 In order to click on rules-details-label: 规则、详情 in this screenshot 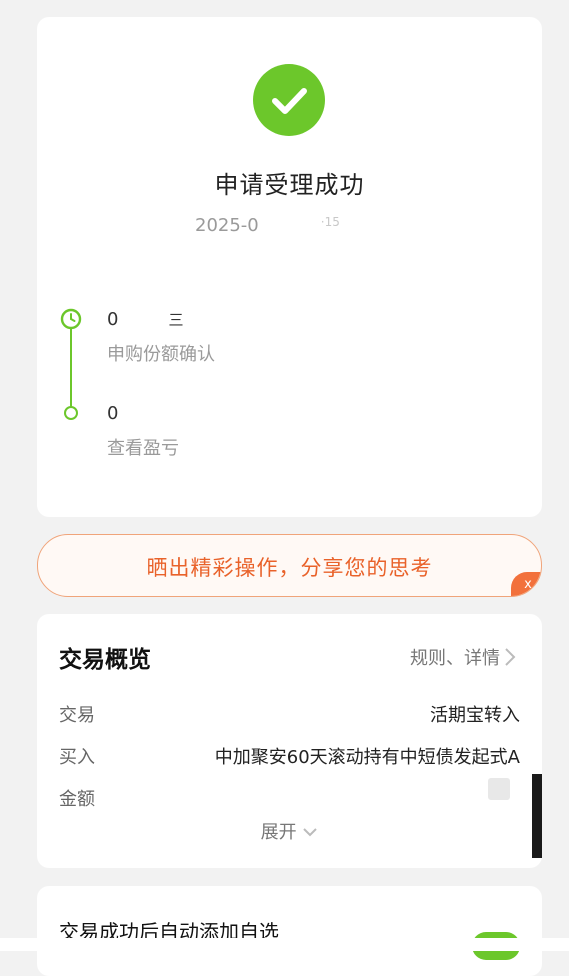, I will do `click(455, 658)`.